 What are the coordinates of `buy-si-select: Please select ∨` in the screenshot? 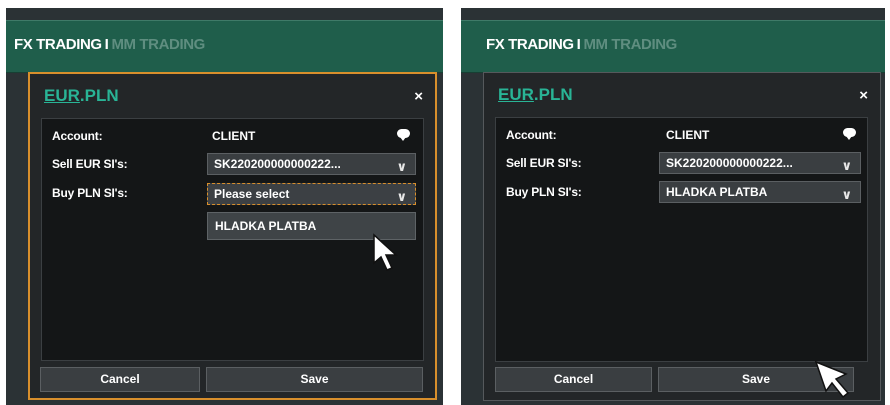 It's located at (311, 194).